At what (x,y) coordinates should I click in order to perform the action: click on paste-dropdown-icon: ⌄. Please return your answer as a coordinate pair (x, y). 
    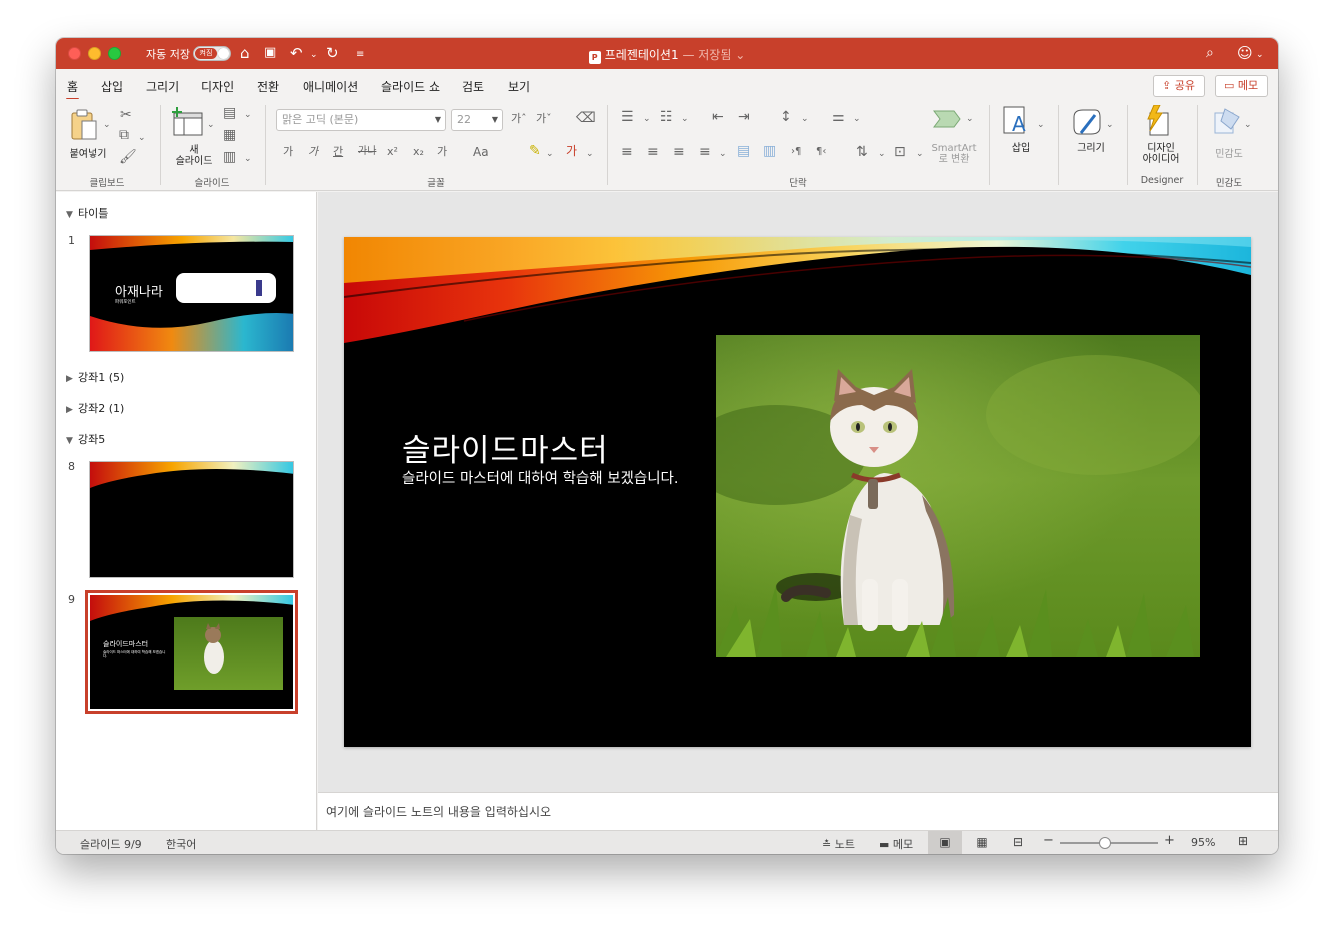
    Looking at the image, I should click on (107, 125).